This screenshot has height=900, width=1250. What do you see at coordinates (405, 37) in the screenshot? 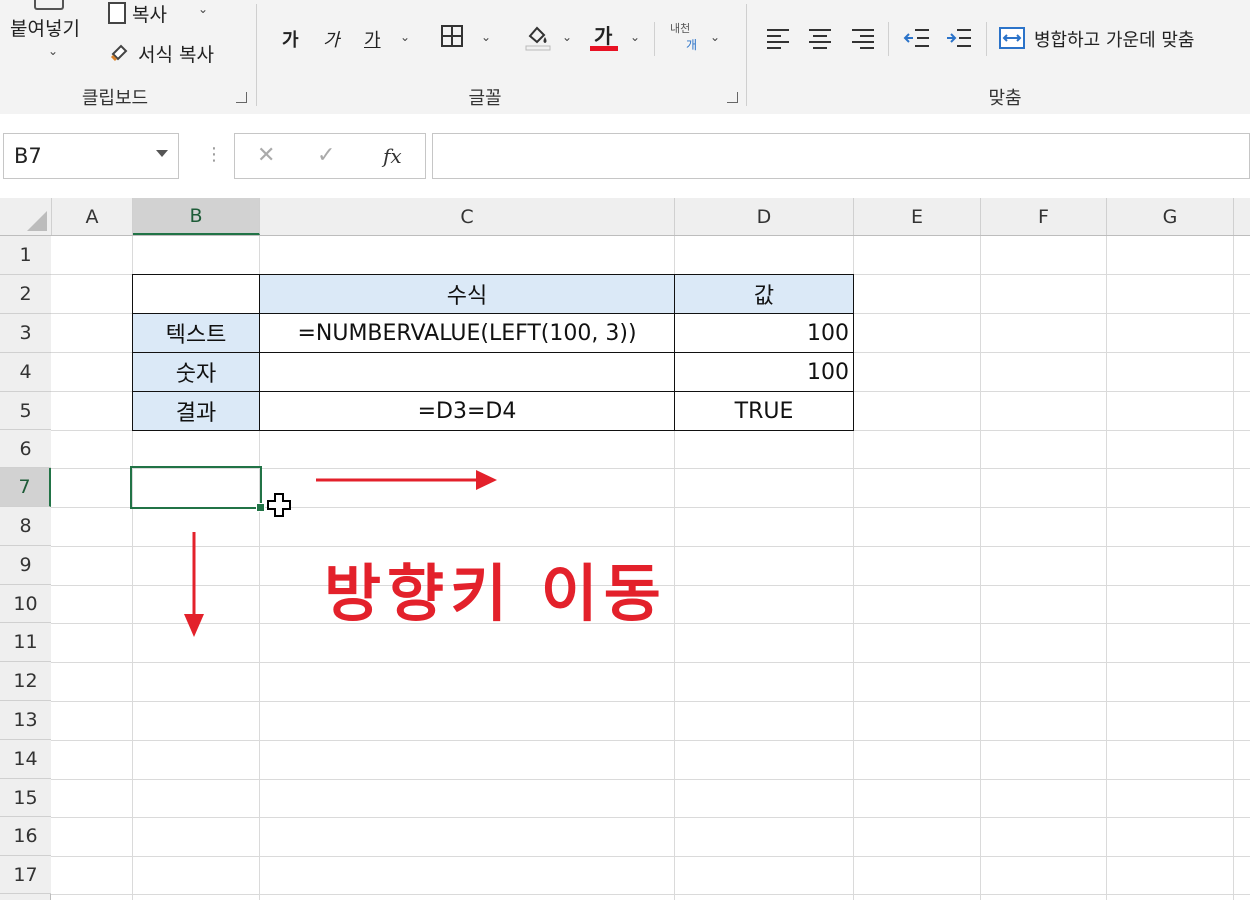
I see `underline-dropdown-chevron-icon: ⌄` at bounding box center [405, 37].